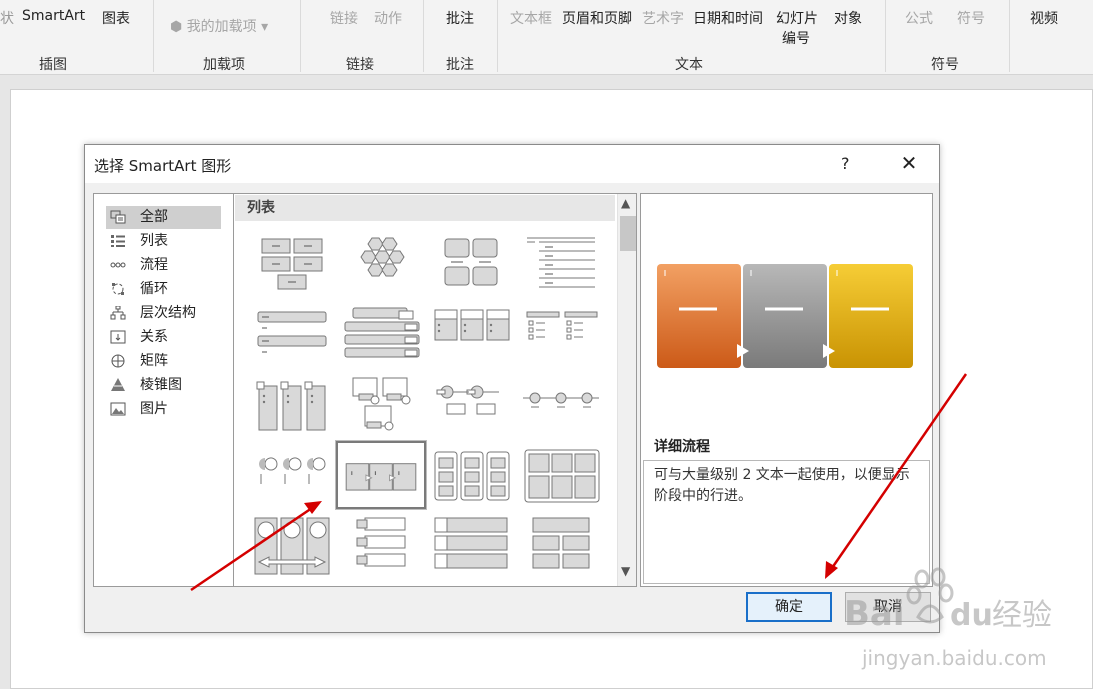 The image size is (1093, 689). What do you see at coordinates (460, 18) in the screenshot?
I see `ribbon-comment-button: 批注` at bounding box center [460, 18].